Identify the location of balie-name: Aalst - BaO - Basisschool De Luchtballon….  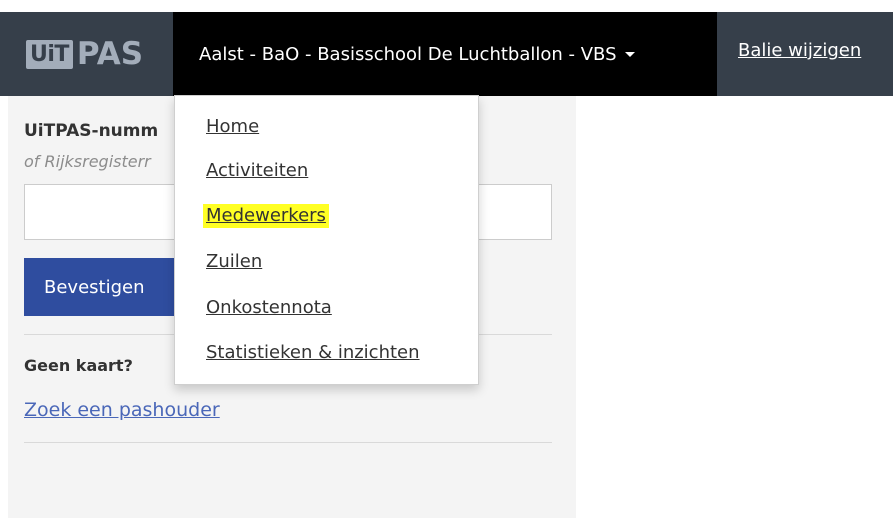
(408, 54).